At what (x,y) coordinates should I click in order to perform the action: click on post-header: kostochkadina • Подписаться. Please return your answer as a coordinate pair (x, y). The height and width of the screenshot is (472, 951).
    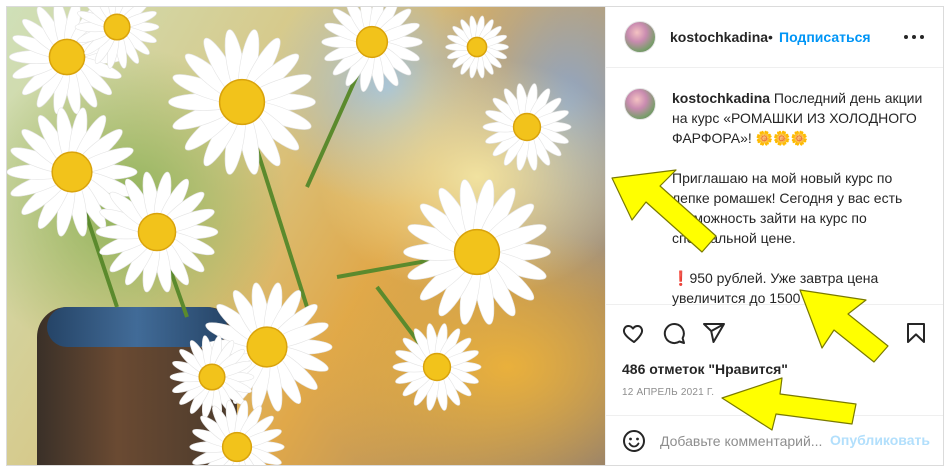
    Looking at the image, I should click on (774, 37).